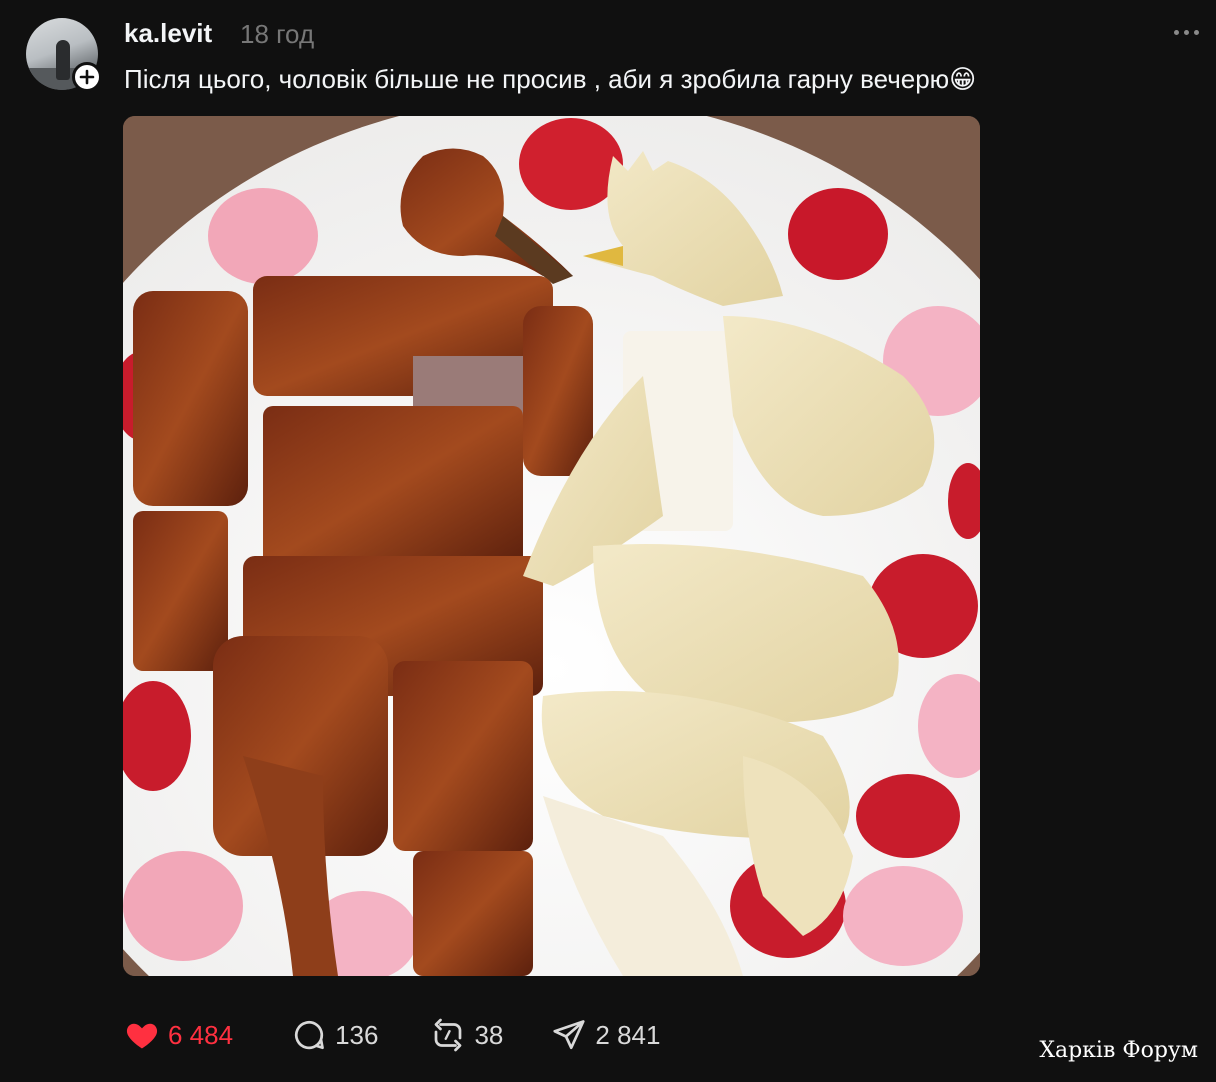  What do you see at coordinates (201, 1034) in the screenshot?
I see `like-count: 6 484` at bounding box center [201, 1034].